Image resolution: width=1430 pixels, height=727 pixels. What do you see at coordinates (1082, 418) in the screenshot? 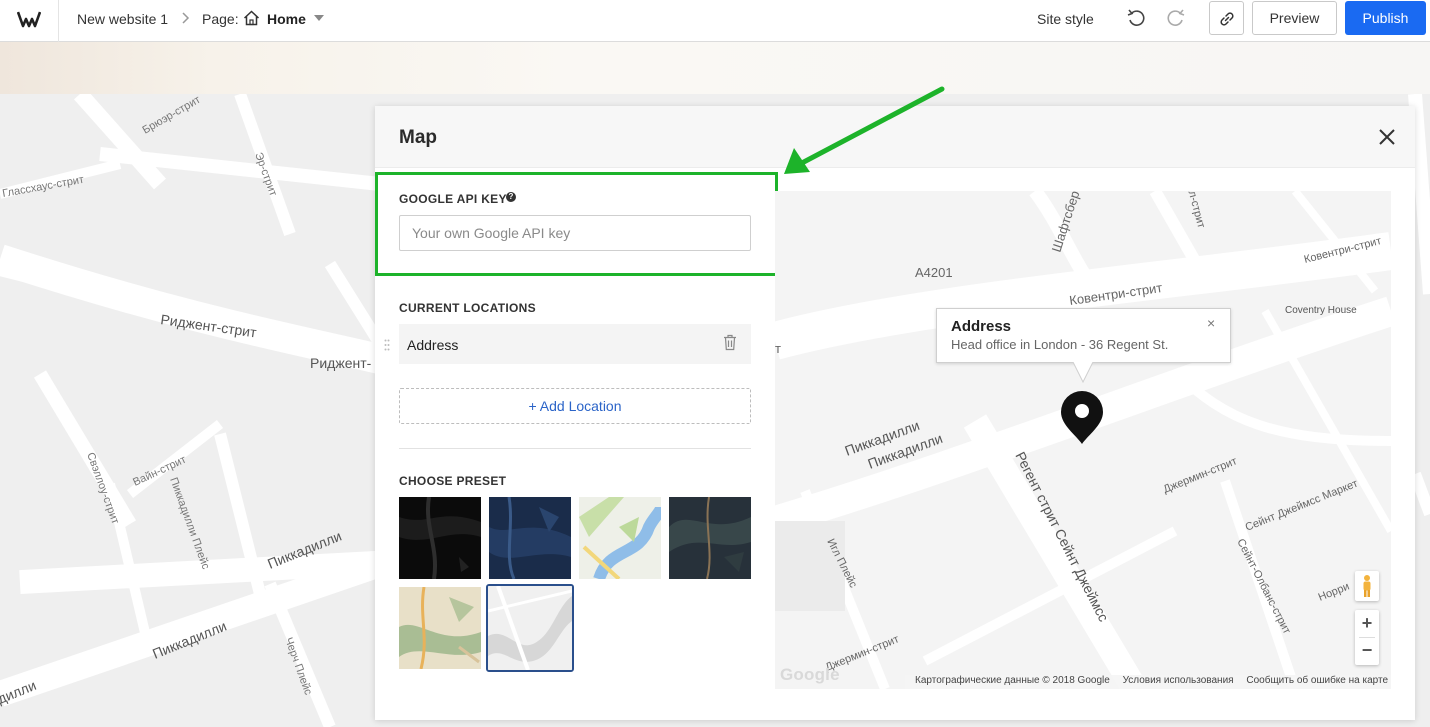
I see `map-marker-icon` at bounding box center [1082, 418].